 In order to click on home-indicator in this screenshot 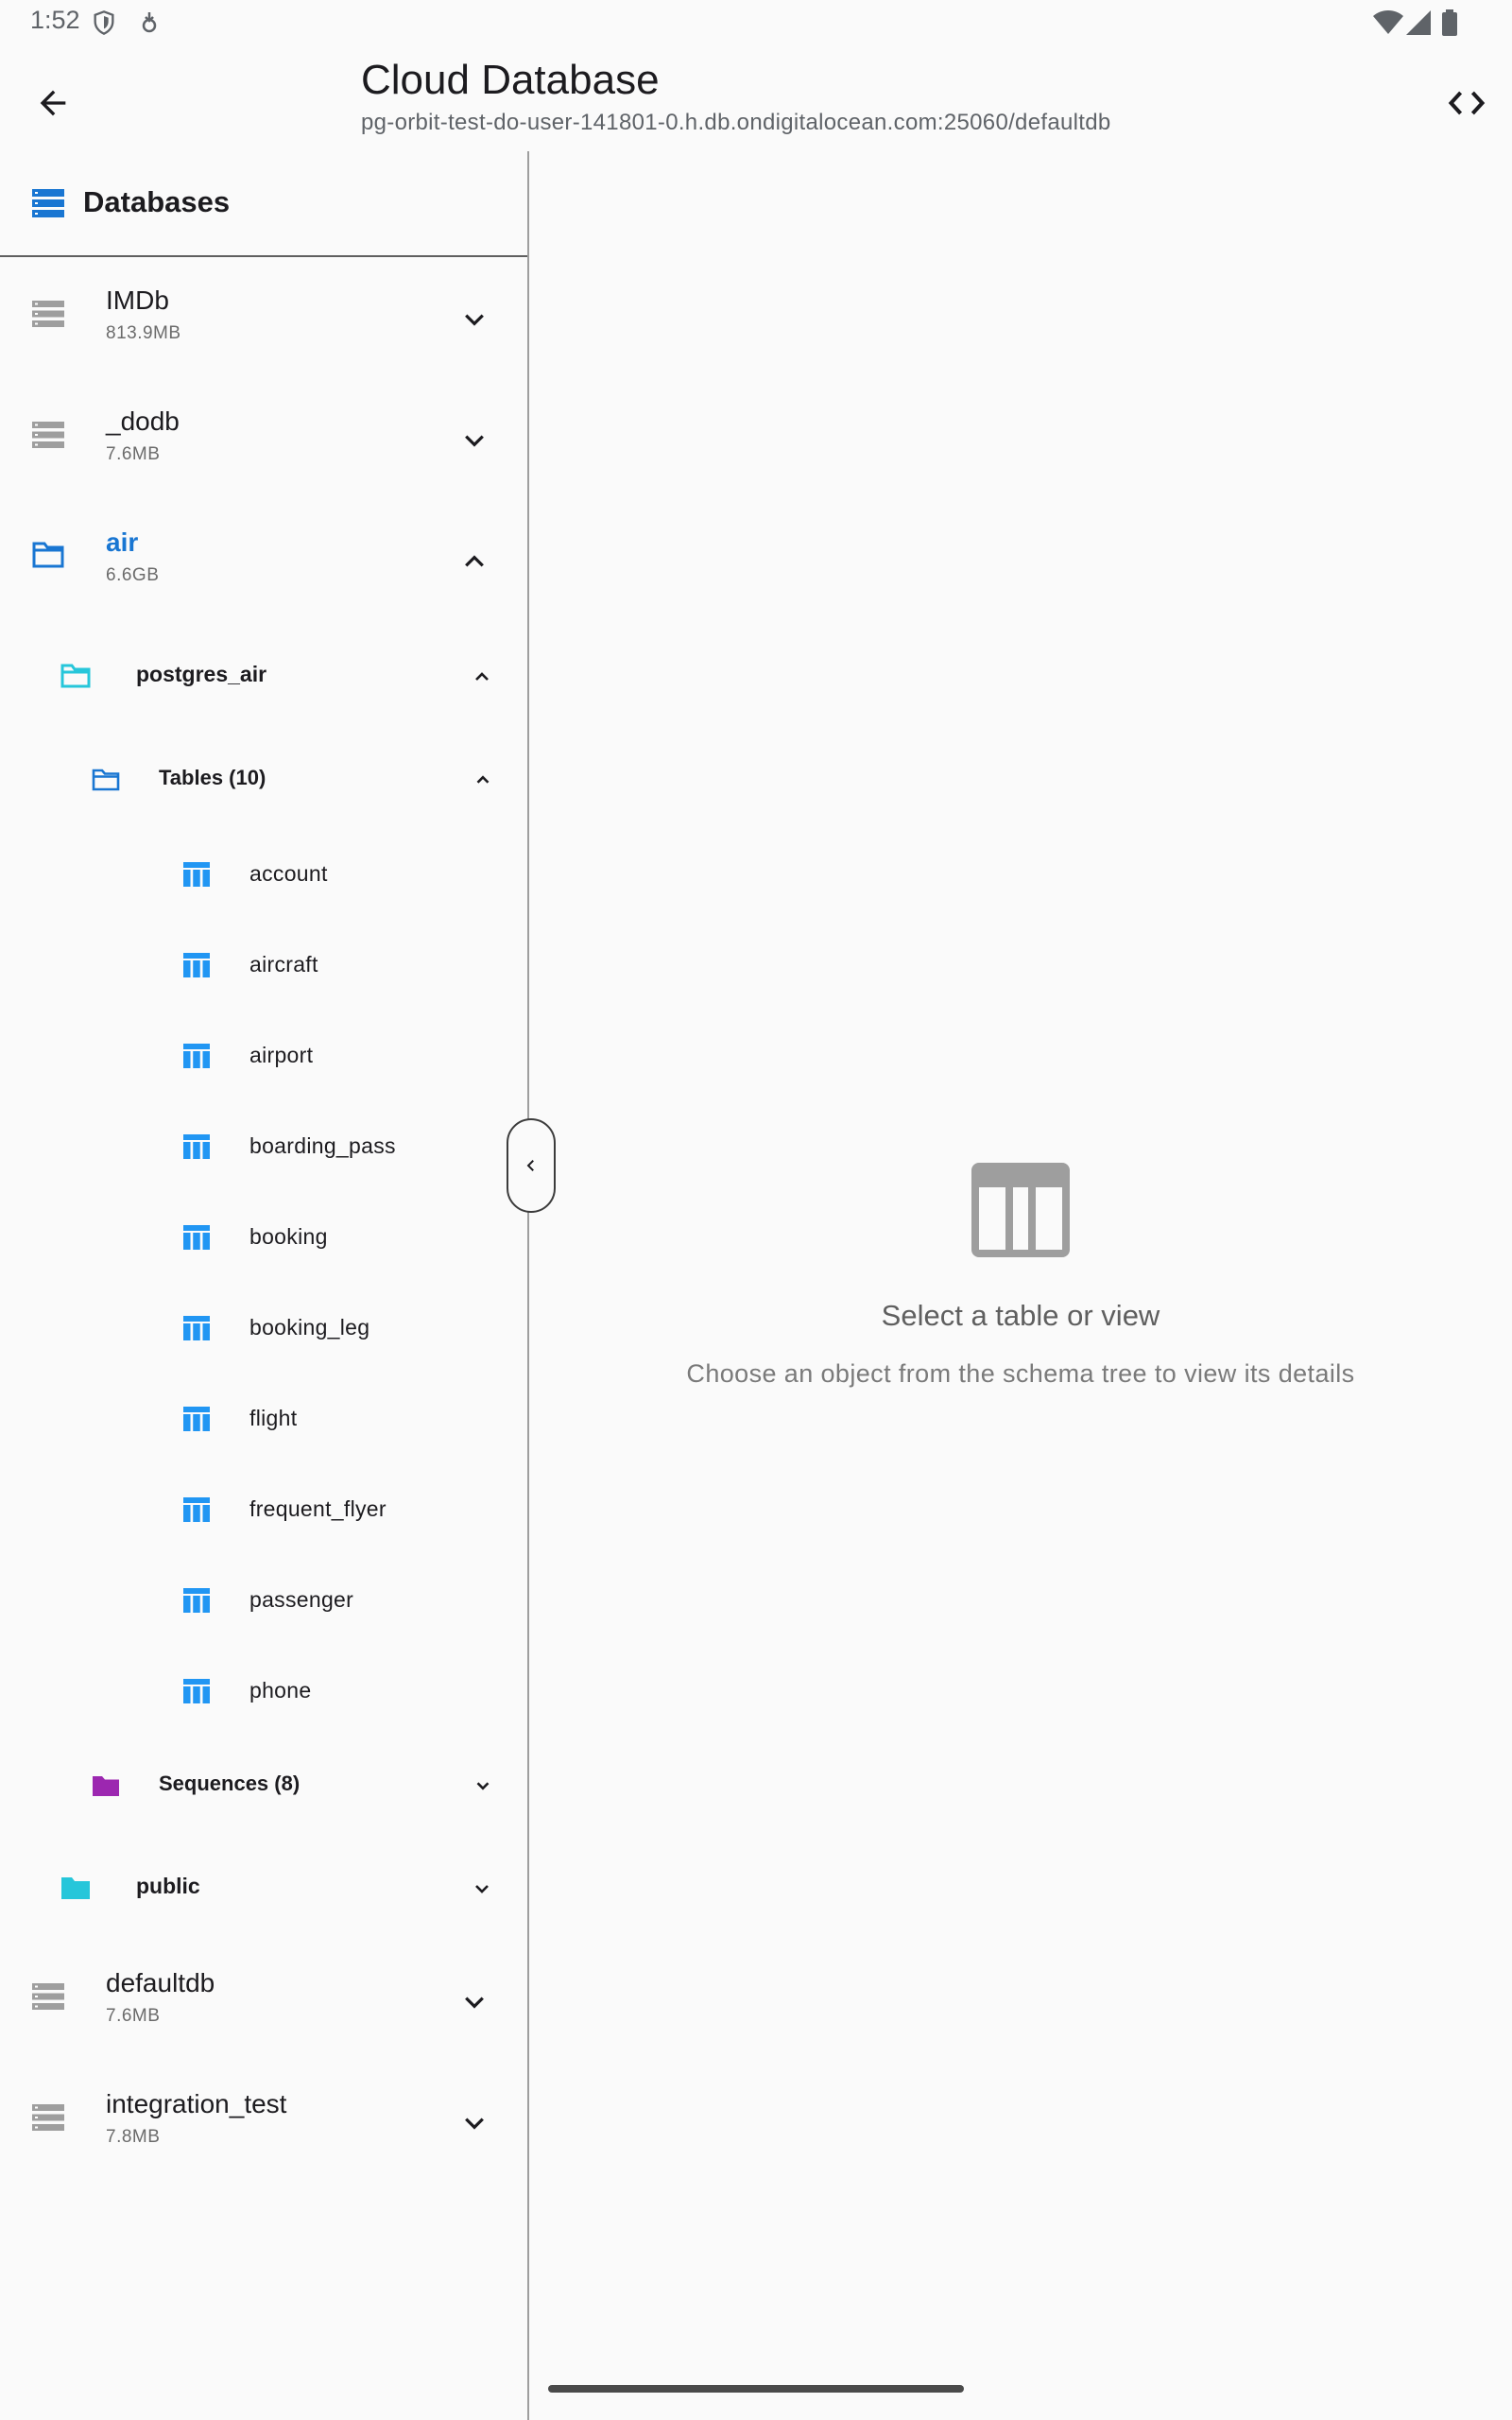, I will do `click(756, 2389)`.